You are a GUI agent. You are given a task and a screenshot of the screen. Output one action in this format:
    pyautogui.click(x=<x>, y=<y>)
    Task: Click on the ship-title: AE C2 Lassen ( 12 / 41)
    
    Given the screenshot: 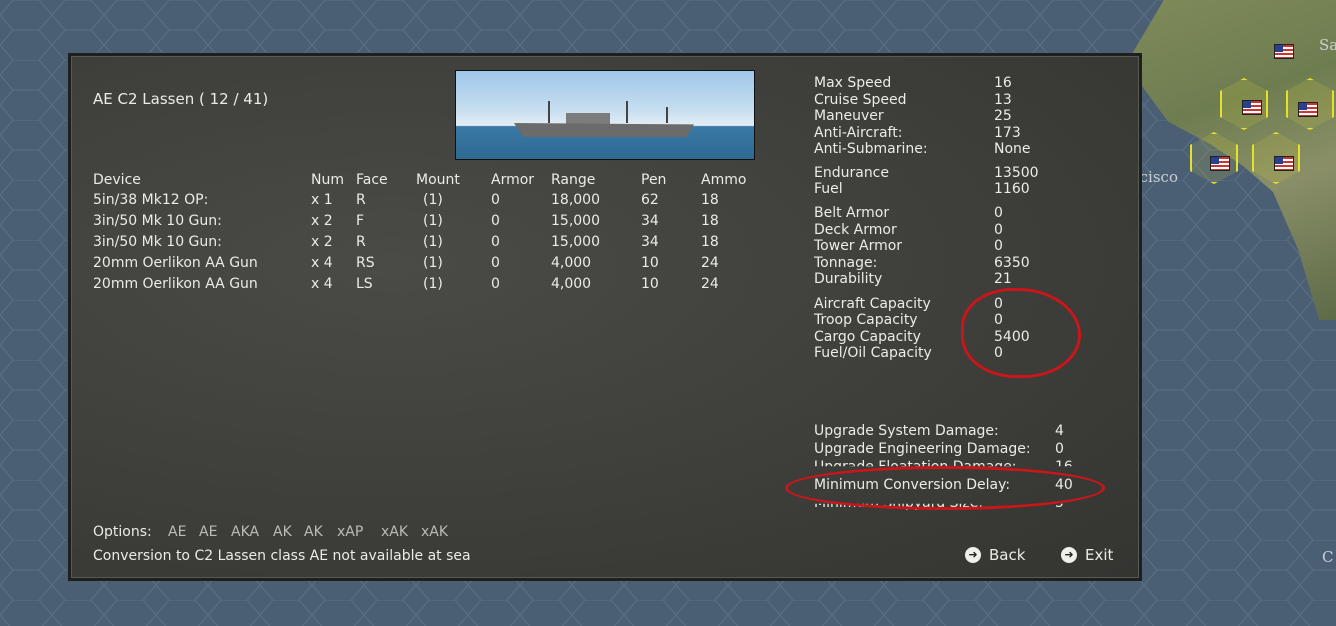 What is the action you would take?
    pyautogui.click(x=181, y=99)
    